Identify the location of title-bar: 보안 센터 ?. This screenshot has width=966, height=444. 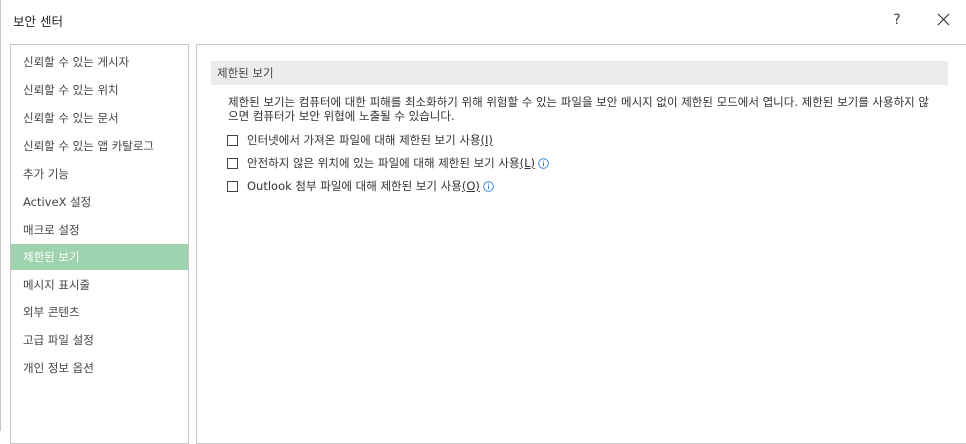
(483, 20).